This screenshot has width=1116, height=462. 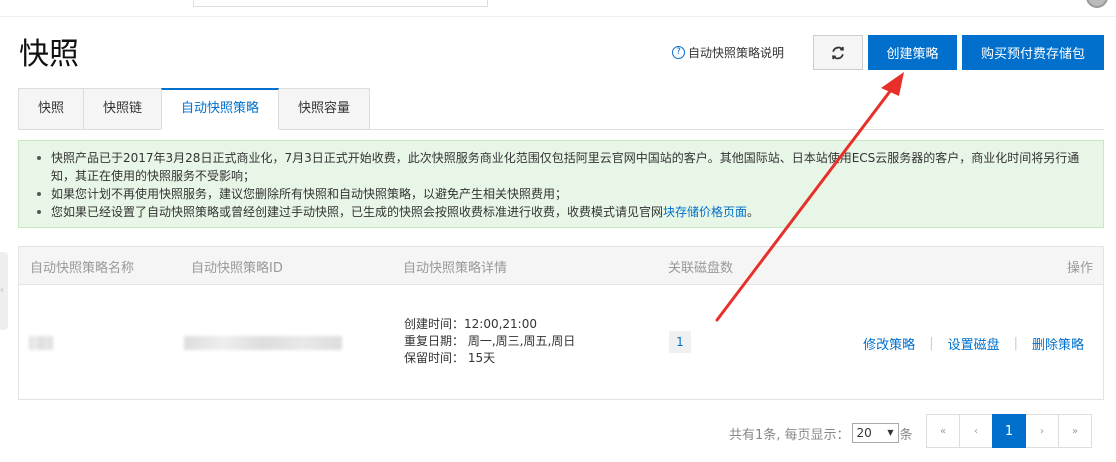 I want to click on row-actions: 修改策略 | 设置磁盘 | 删除策略, so click(x=973, y=343).